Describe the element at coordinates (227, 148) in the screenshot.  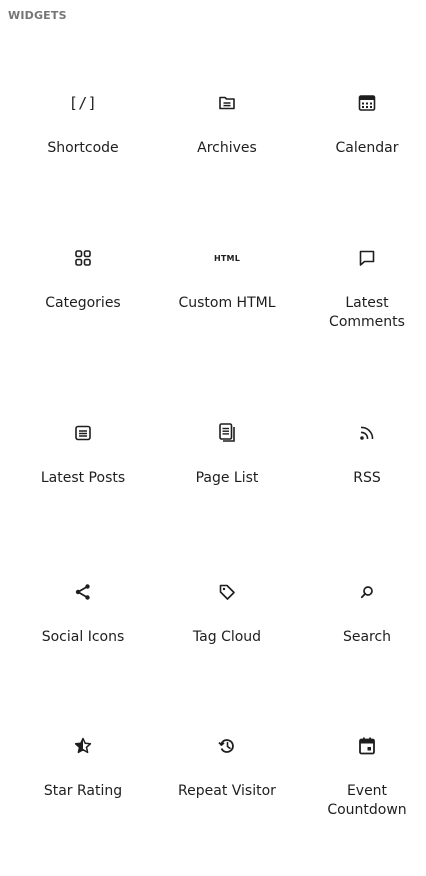
I see `block-label: Archives` at that location.